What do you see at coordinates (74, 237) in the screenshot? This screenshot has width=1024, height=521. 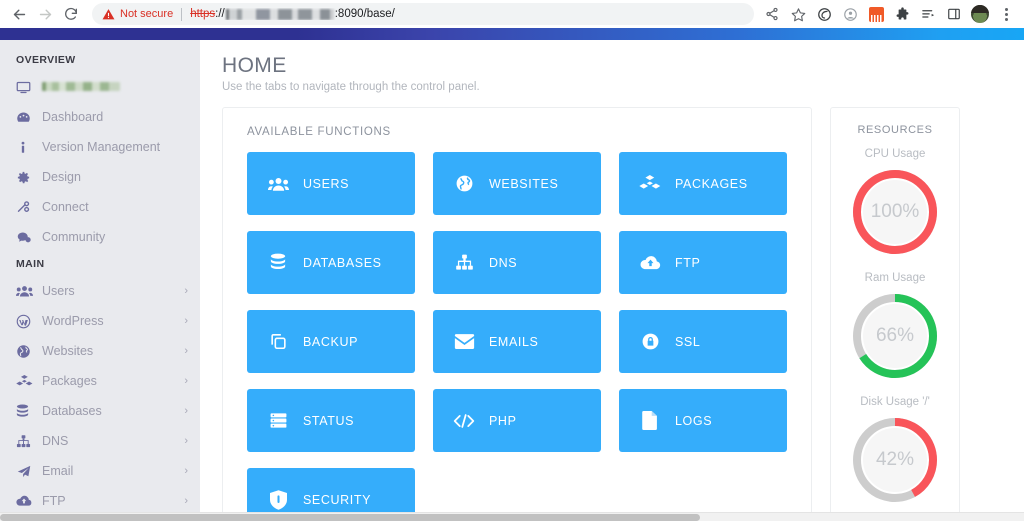 I see `sidebar-item-label: Community` at bounding box center [74, 237].